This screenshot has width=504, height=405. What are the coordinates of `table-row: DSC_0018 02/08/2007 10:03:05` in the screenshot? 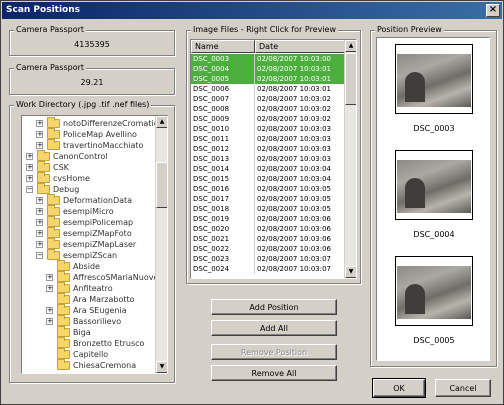 It's located at (268, 209).